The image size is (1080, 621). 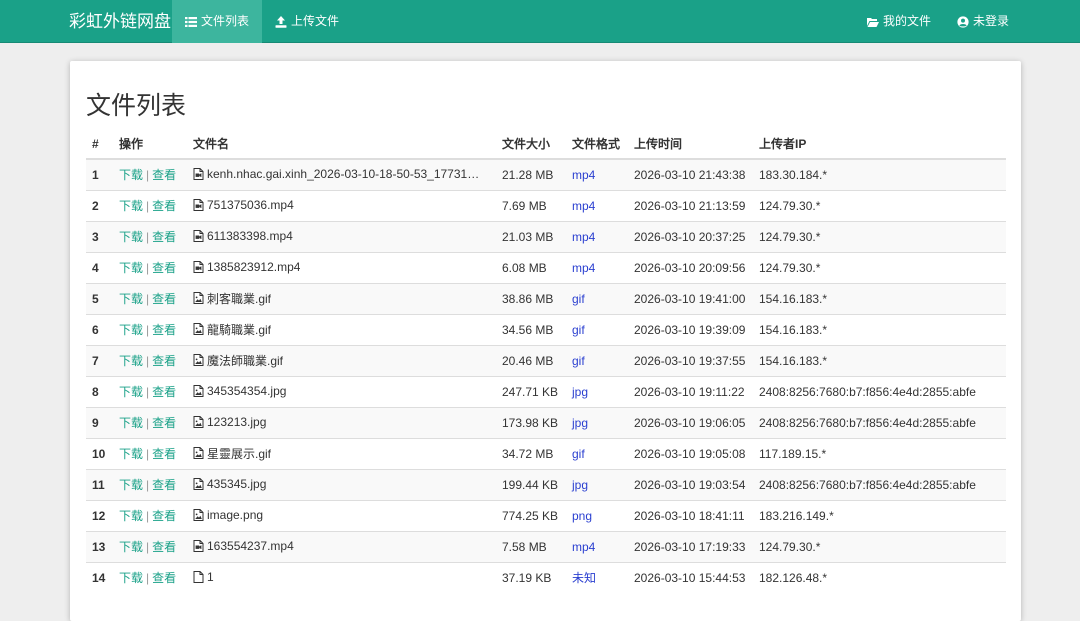 I want to click on header-actions: 操作, so click(x=150, y=144).